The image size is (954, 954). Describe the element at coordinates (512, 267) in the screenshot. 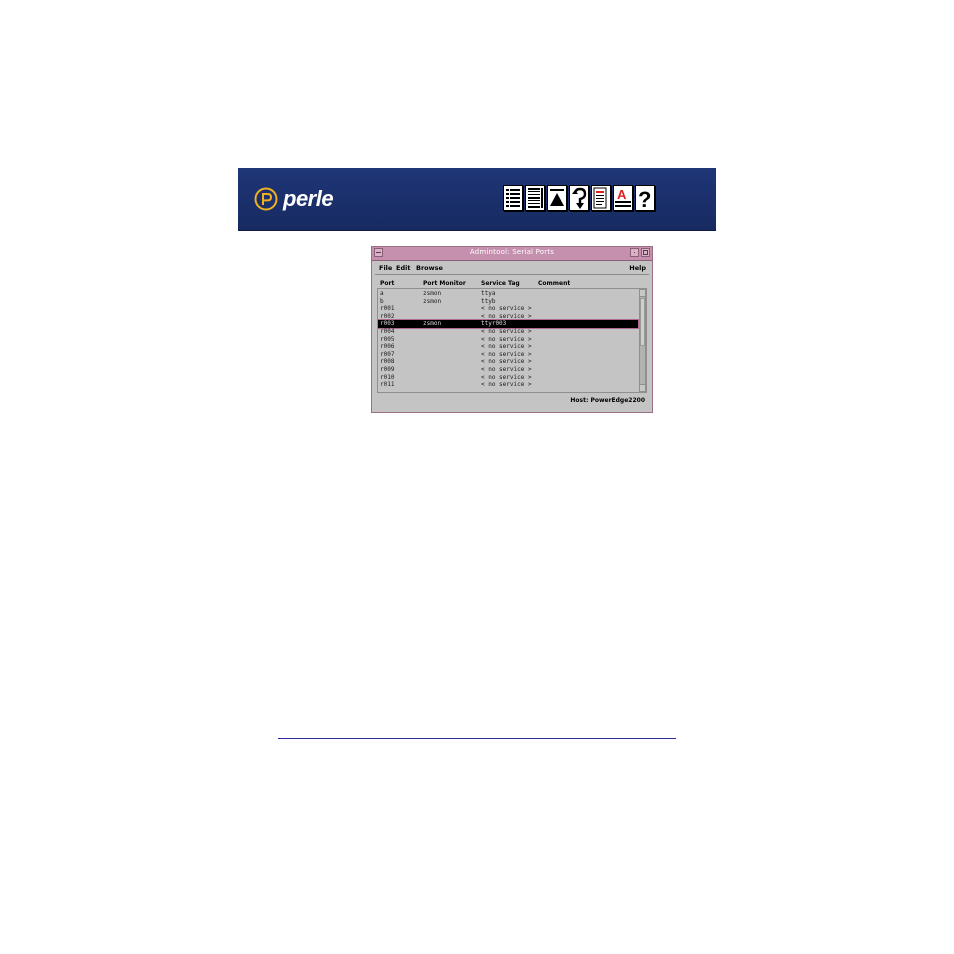

I see `menu-bar: File Edit Browse Help` at that location.